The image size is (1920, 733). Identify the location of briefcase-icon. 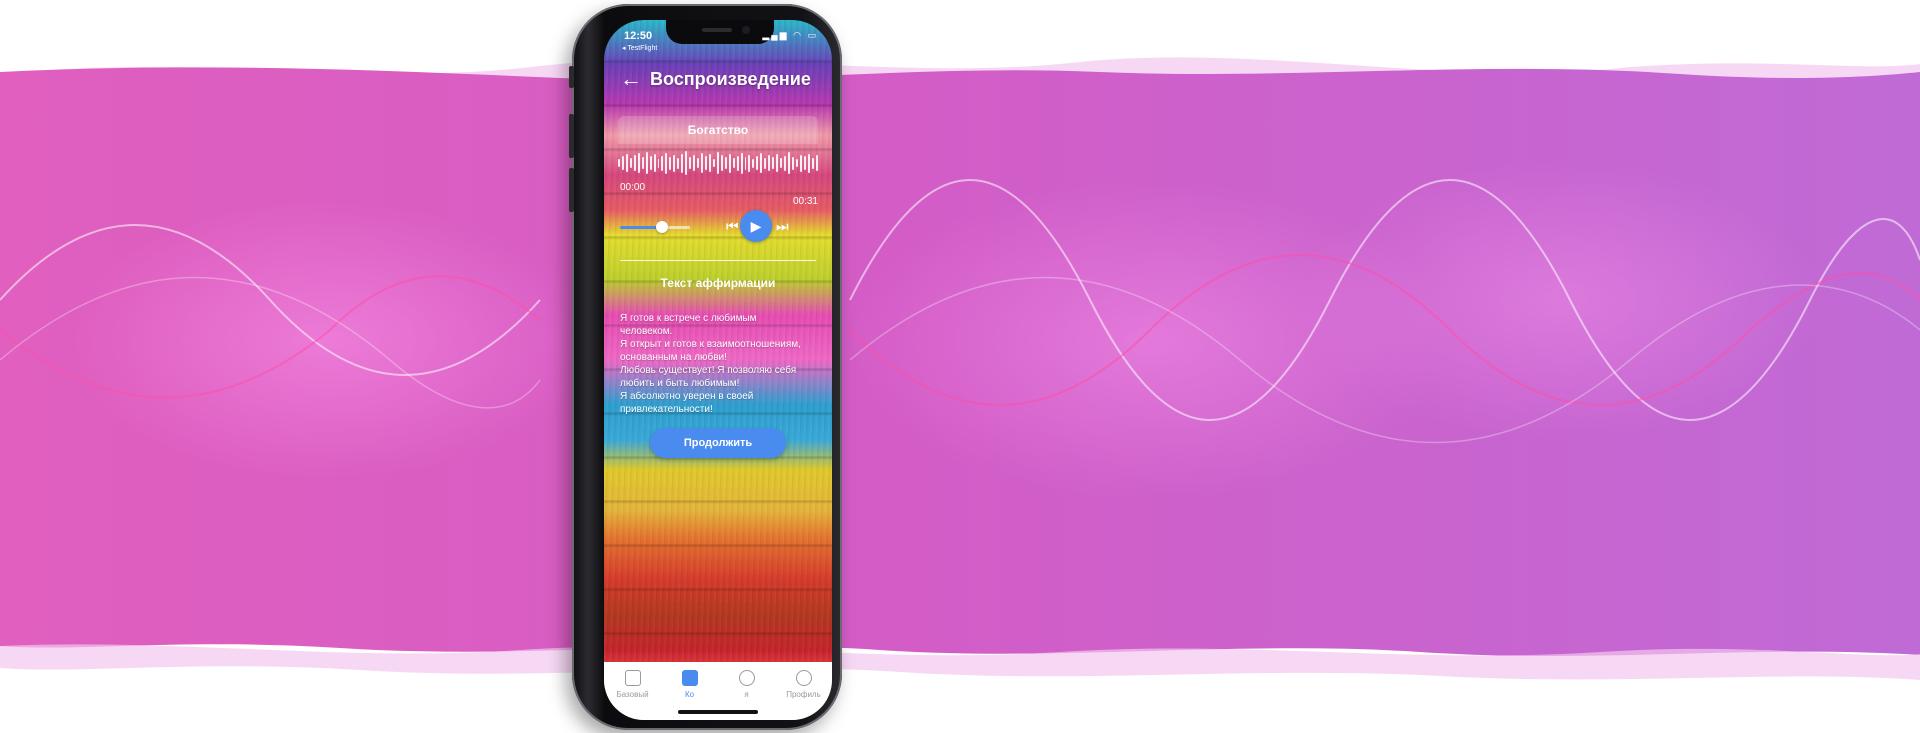
(689, 678).